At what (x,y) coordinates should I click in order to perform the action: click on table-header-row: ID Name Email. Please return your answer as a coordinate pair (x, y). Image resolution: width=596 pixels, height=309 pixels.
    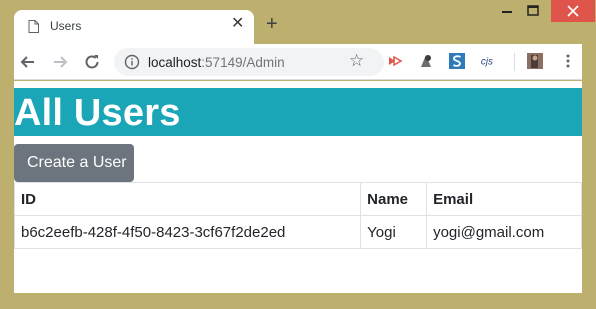
    Looking at the image, I should click on (297, 199).